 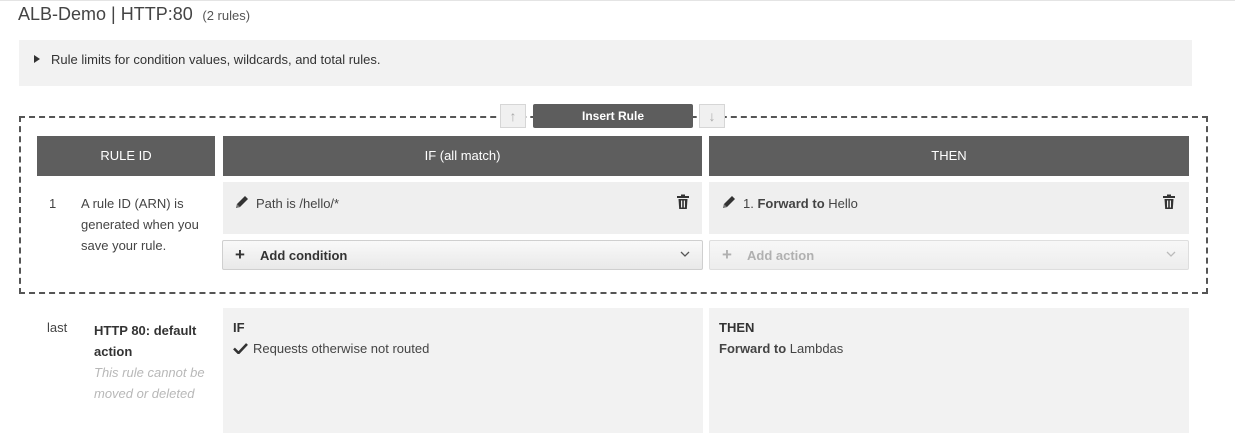 I want to click on default-if-panel: IF Requests otherwise not routed, so click(x=463, y=370).